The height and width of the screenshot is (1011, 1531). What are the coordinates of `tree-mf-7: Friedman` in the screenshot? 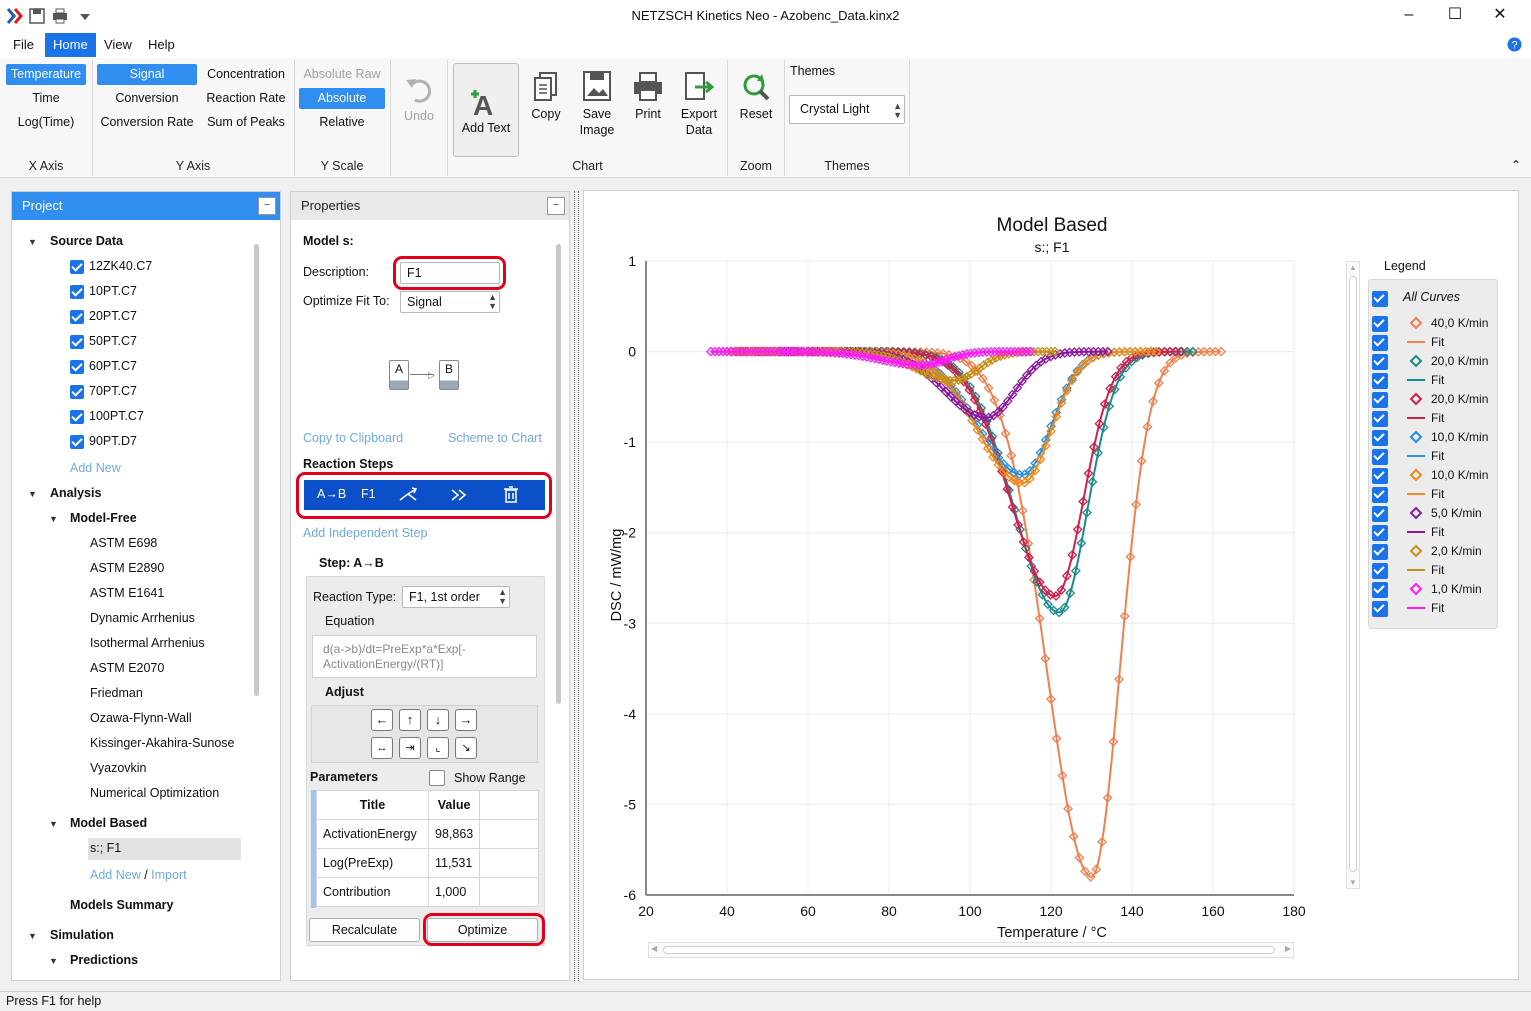 It's located at (116, 693).